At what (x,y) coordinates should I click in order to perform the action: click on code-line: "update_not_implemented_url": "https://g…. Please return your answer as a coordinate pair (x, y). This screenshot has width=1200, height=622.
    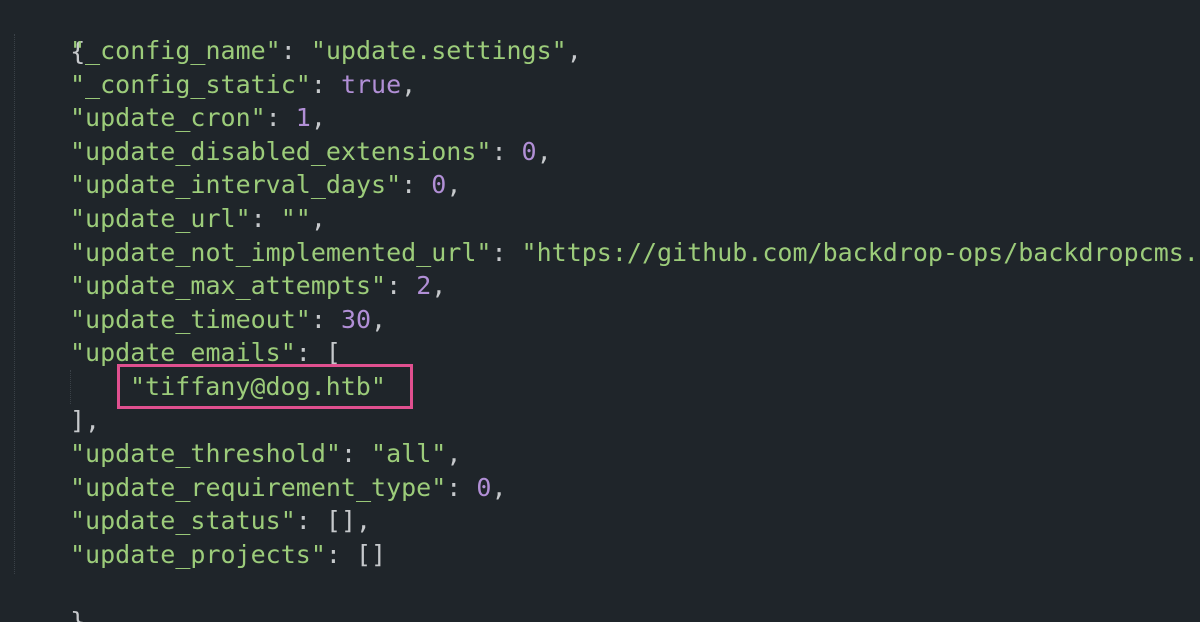
    Looking at the image, I should click on (635, 253).